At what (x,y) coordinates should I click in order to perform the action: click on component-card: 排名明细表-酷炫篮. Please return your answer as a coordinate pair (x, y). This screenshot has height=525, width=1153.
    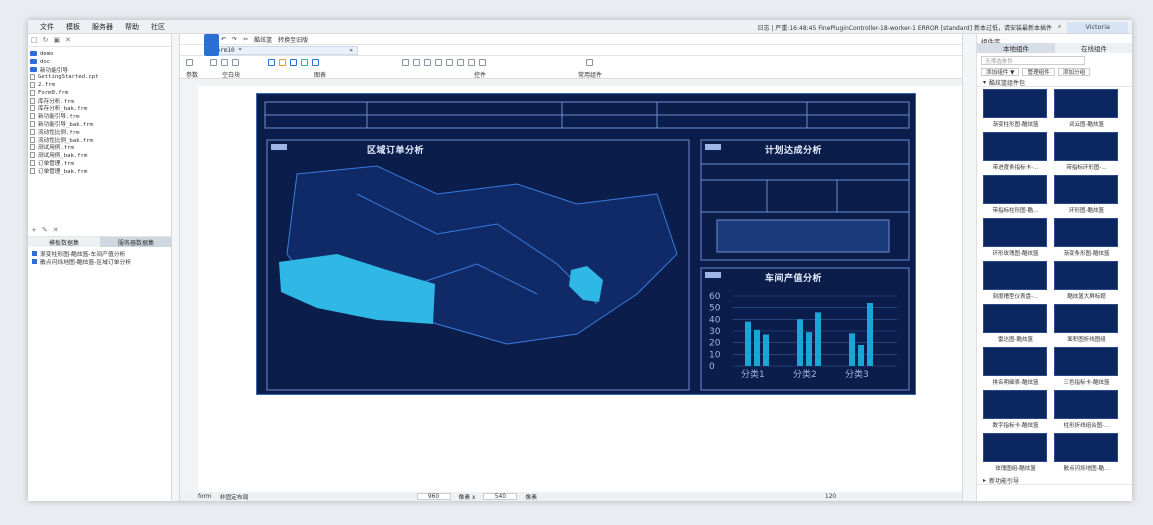
    Looking at the image, I should click on (1015, 367).